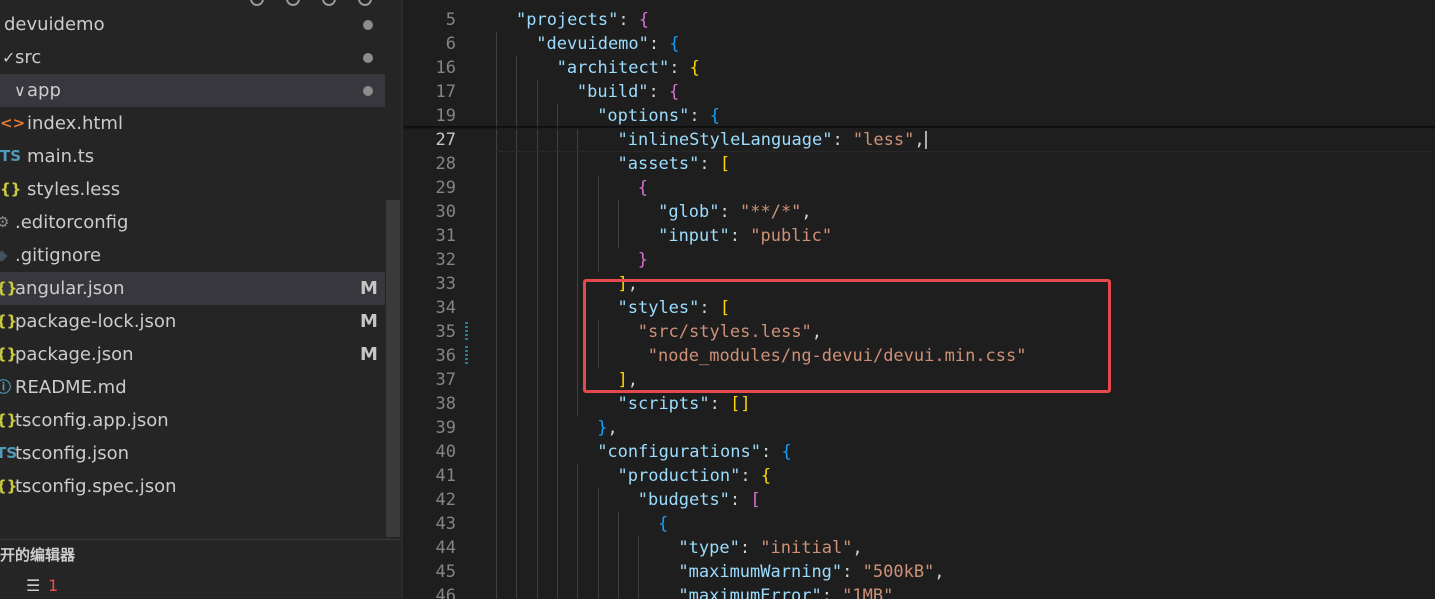 This screenshot has height=599, width=1435. I want to click on code-text: "maximumWarning": "500kB",, so click(811, 572).